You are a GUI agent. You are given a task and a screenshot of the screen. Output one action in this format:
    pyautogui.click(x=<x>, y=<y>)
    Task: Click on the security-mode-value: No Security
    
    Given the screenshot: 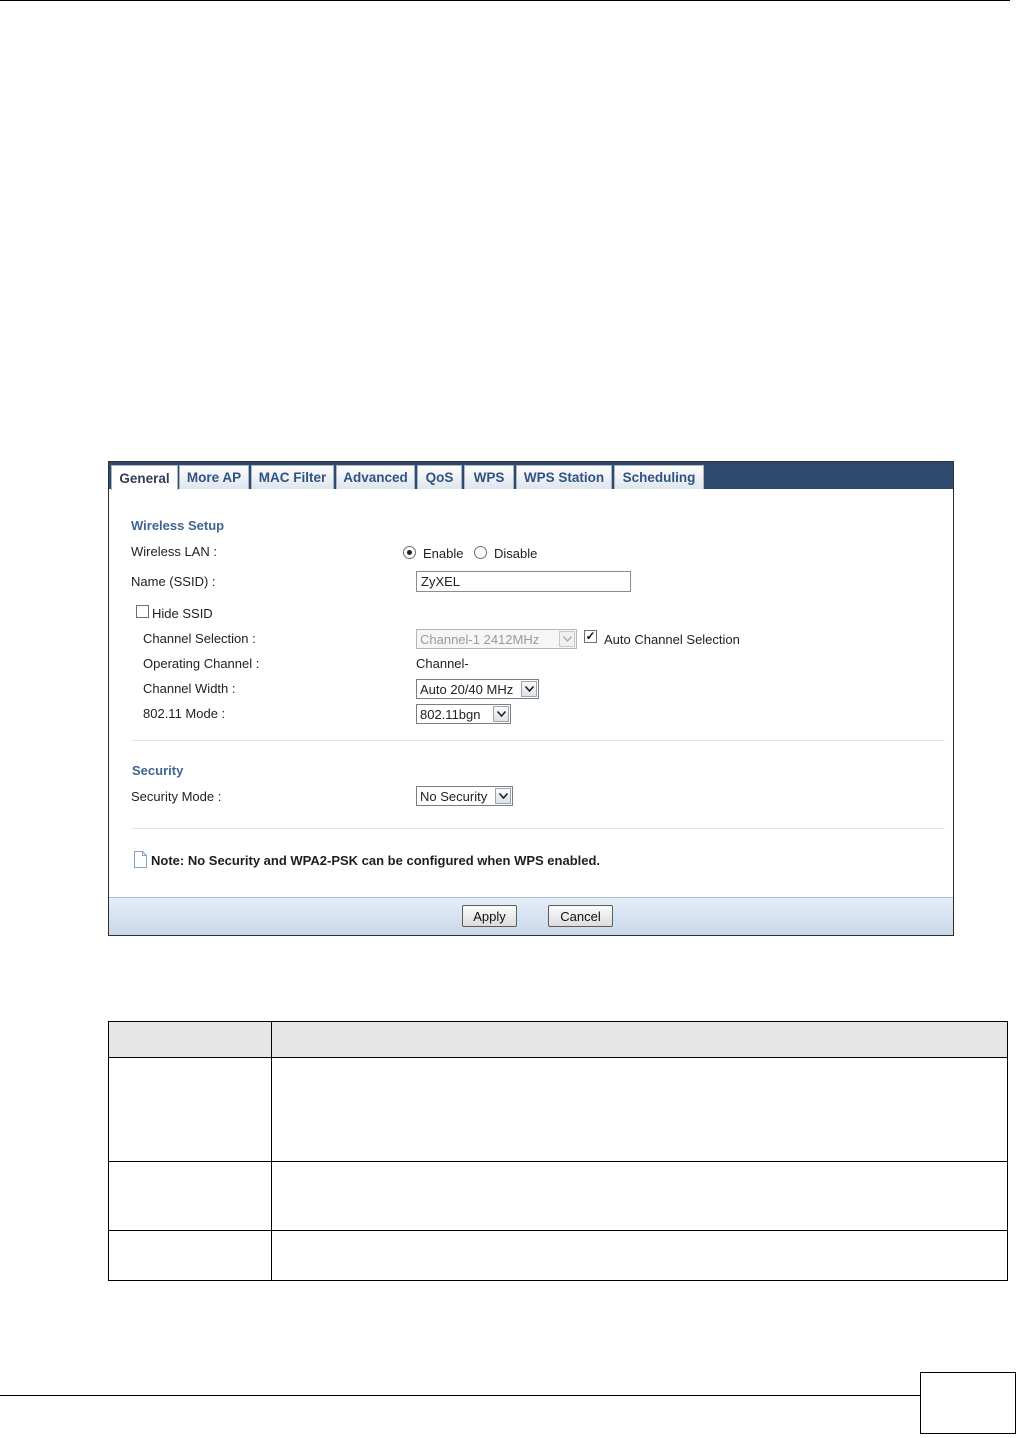 What is the action you would take?
    pyautogui.click(x=454, y=796)
    